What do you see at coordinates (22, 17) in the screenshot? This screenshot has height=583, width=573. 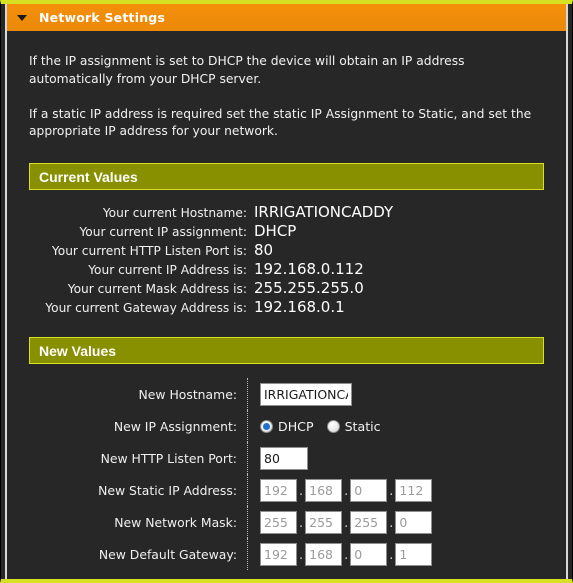 I see `triangle-down-icon` at bounding box center [22, 17].